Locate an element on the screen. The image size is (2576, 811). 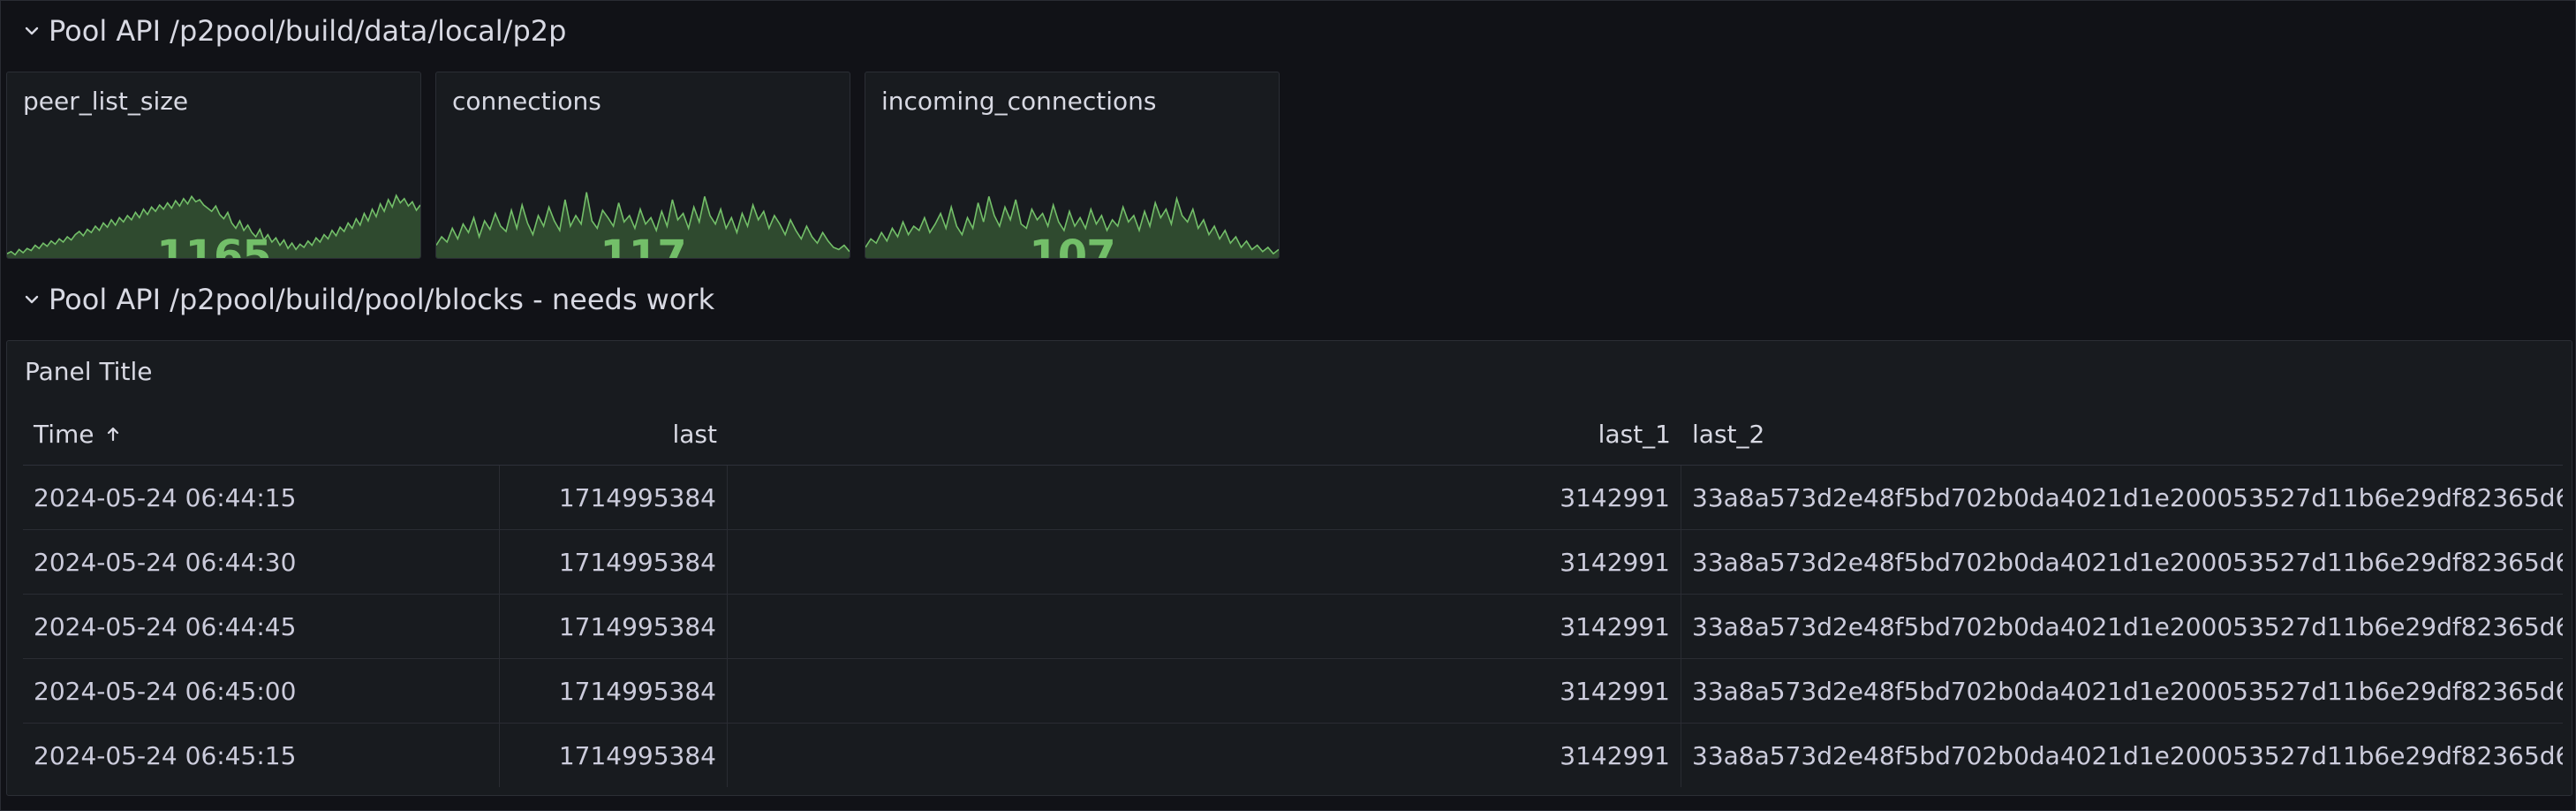
panel-title: Panel Title is located at coordinates (89, 371).